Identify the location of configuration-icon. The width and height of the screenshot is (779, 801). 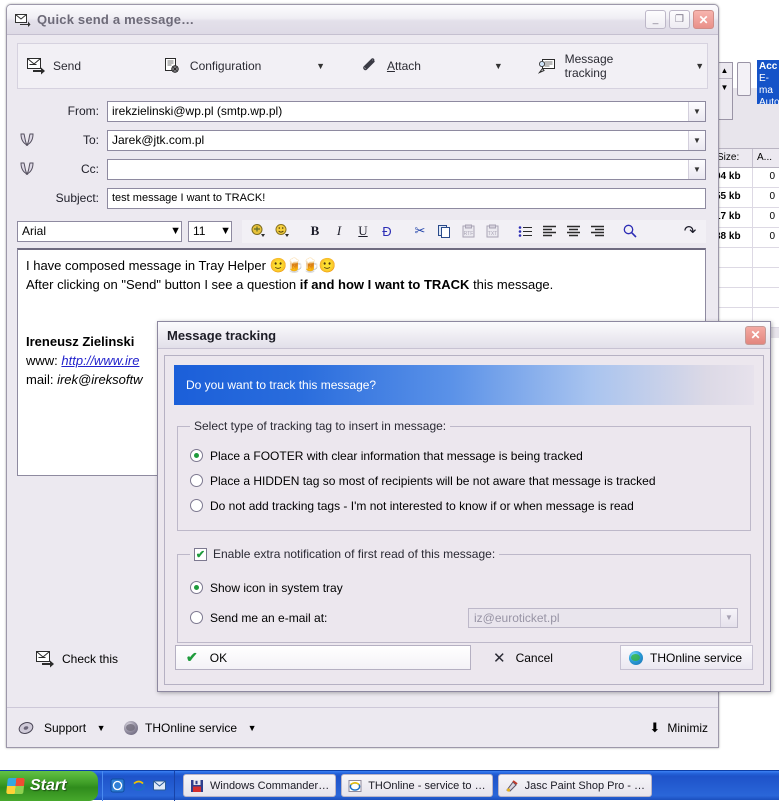
(173, 66).